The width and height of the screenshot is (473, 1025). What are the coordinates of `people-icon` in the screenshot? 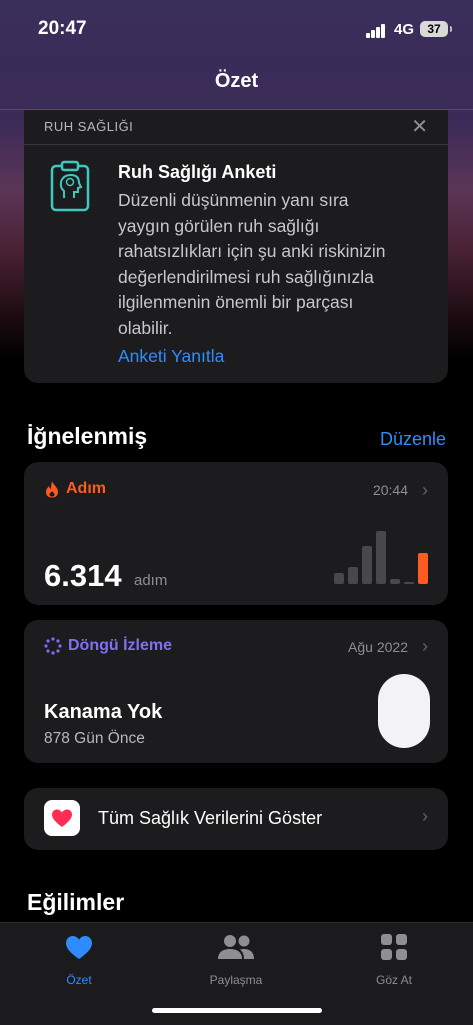 It's located at (236, 947).